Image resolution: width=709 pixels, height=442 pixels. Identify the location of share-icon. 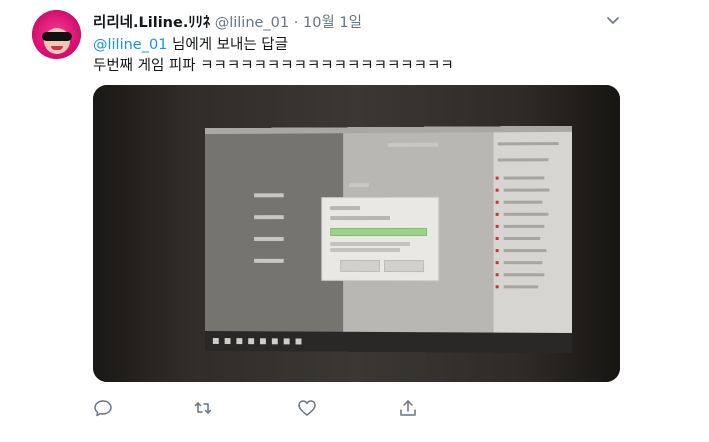
(408, 408).